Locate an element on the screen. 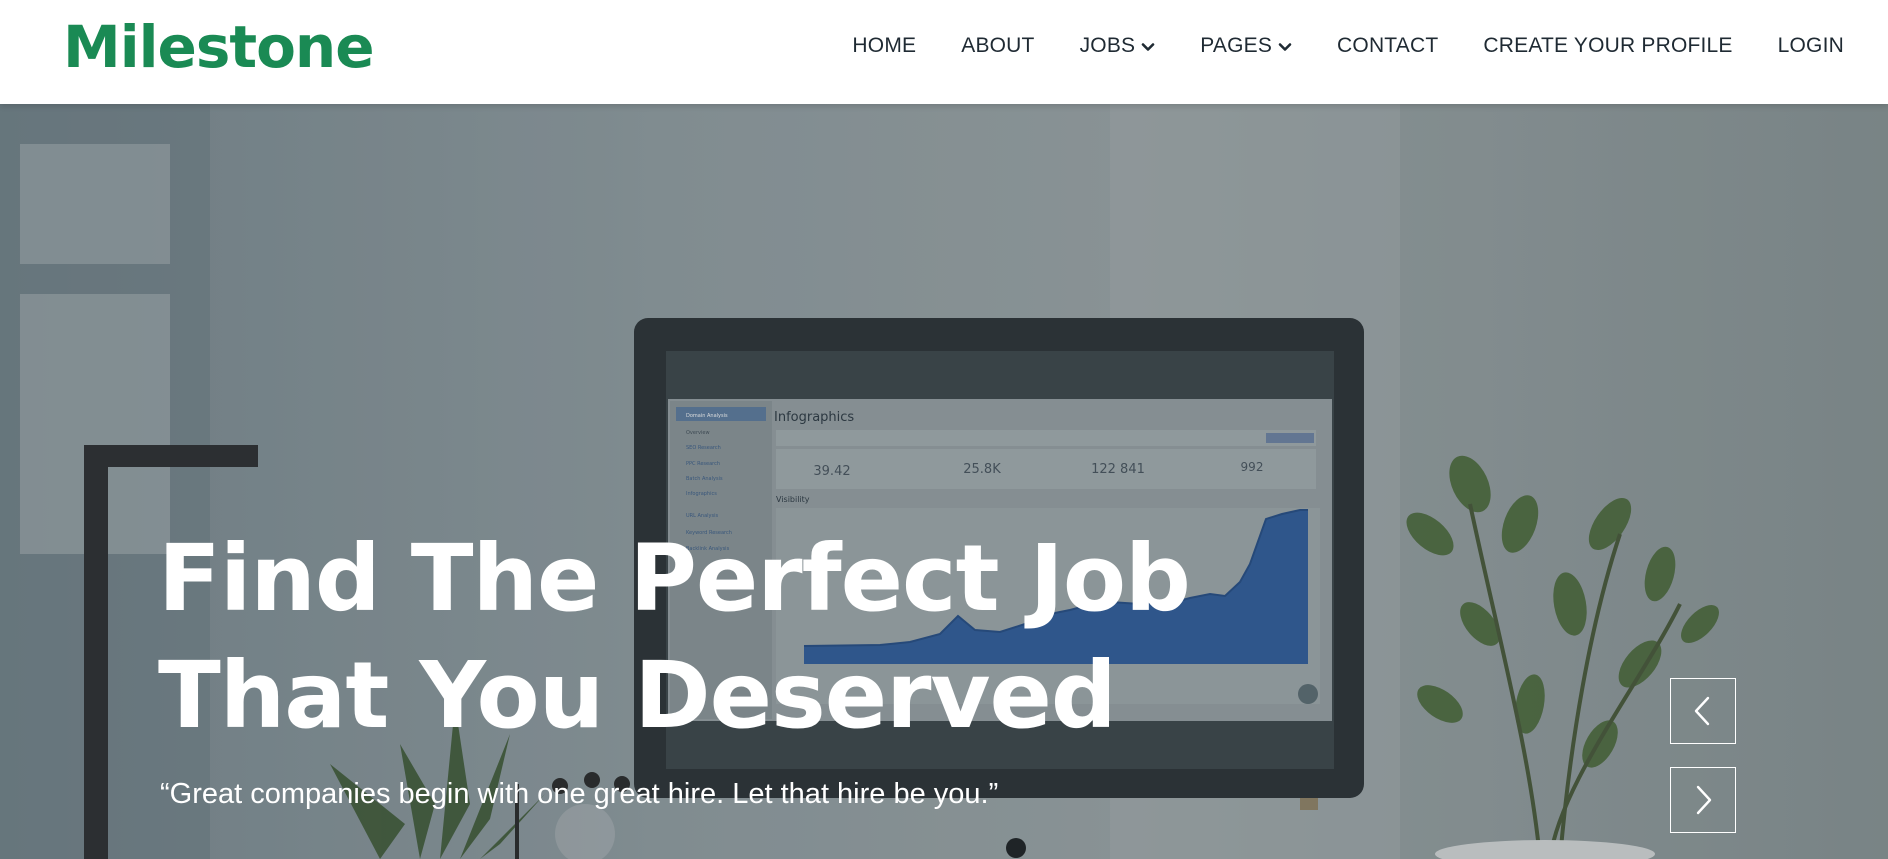  nav-about-label: ABOUT is located at coordinates (998, 45).